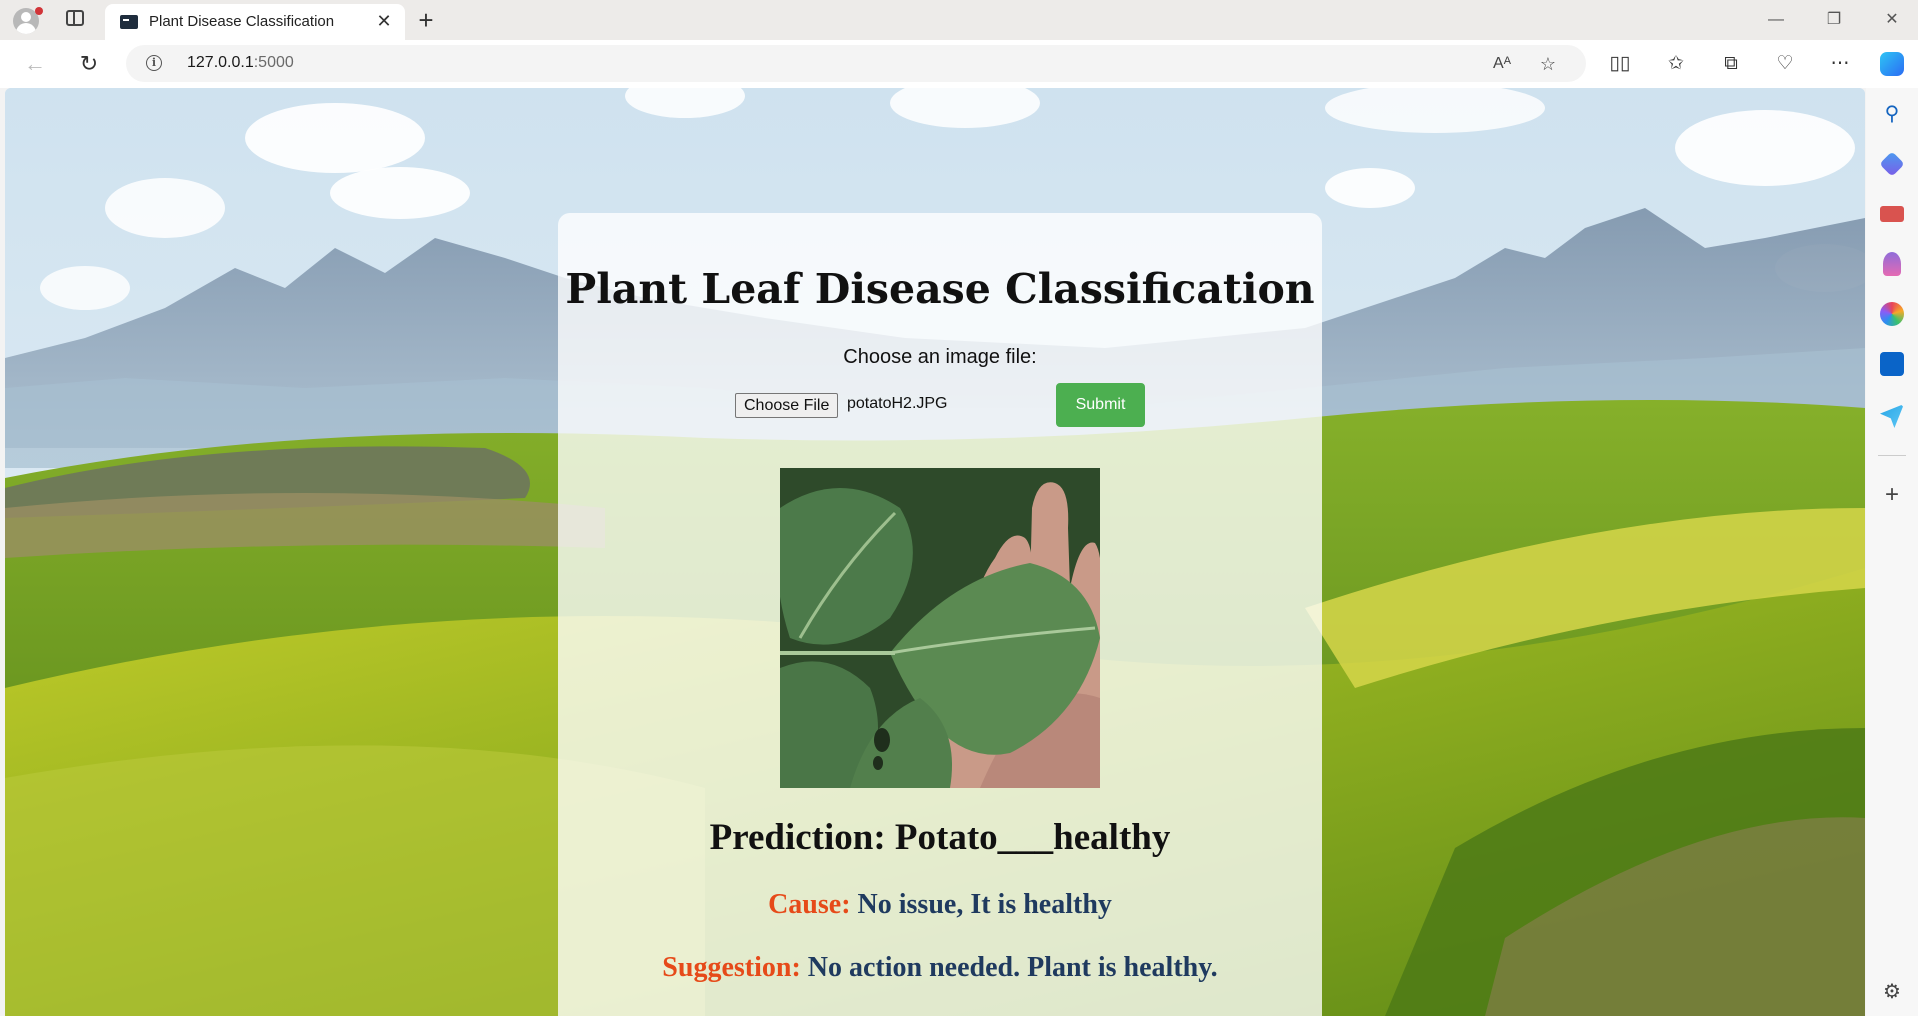  Describe the element at coordinates (154, 63) in the screenshot. I see `info-icon: i` at that location.